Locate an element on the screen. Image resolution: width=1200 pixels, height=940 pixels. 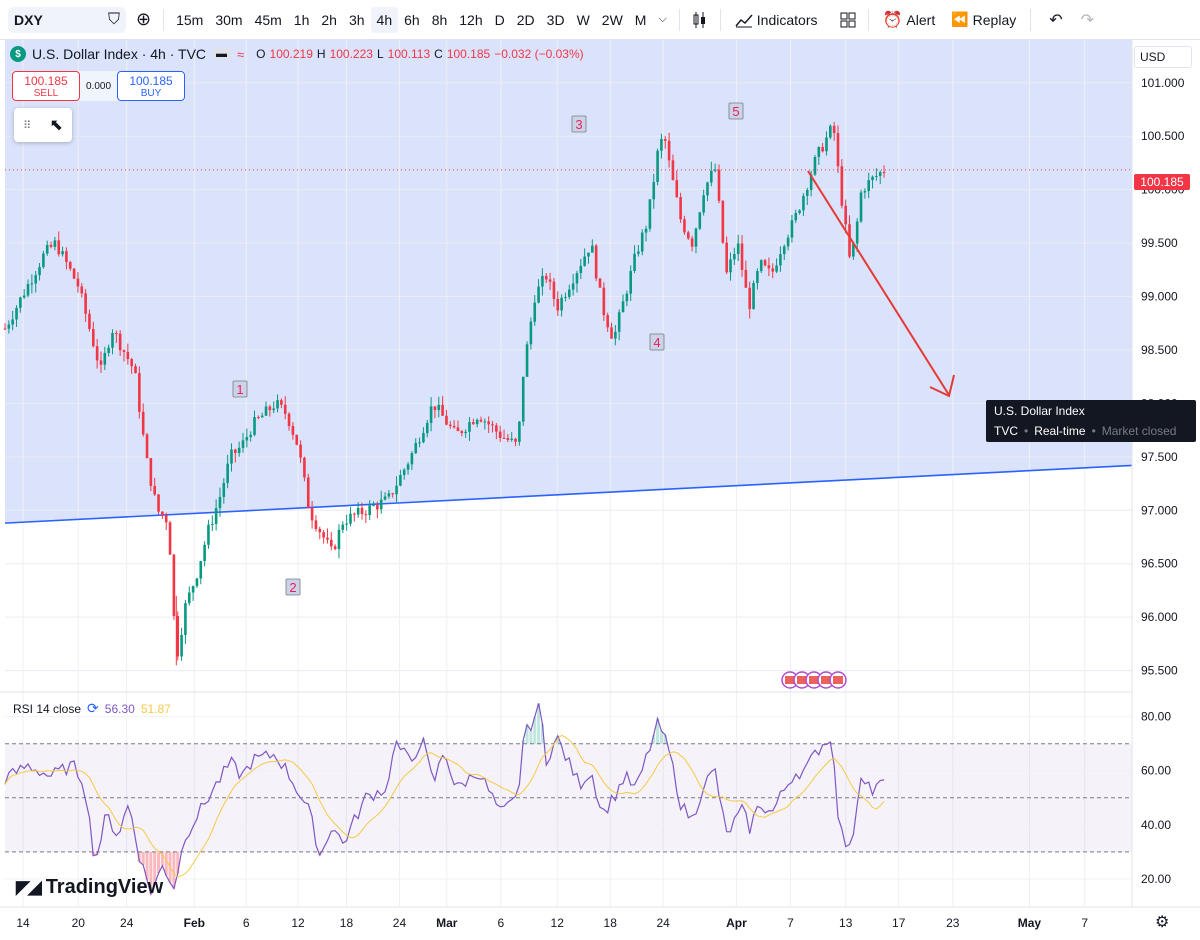
us-flag-icon is located at coordinates (838, 680).